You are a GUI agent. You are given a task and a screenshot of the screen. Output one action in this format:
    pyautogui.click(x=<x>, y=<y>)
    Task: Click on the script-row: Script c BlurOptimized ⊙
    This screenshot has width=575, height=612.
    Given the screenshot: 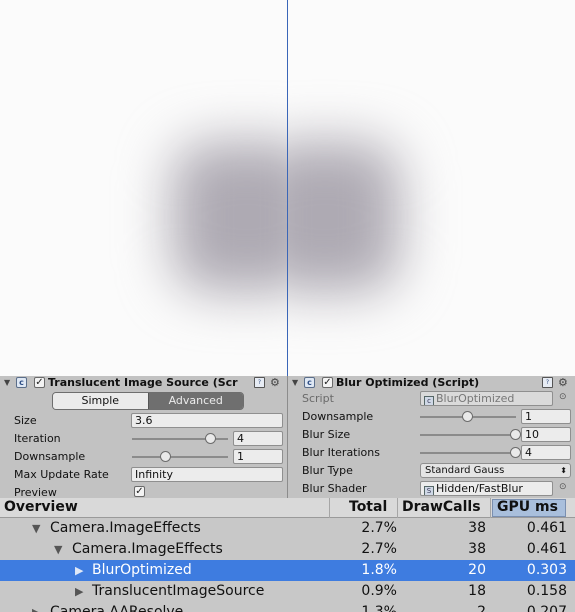 What is the action you would take?
    pyautogui.click(x=431, y=399)
    